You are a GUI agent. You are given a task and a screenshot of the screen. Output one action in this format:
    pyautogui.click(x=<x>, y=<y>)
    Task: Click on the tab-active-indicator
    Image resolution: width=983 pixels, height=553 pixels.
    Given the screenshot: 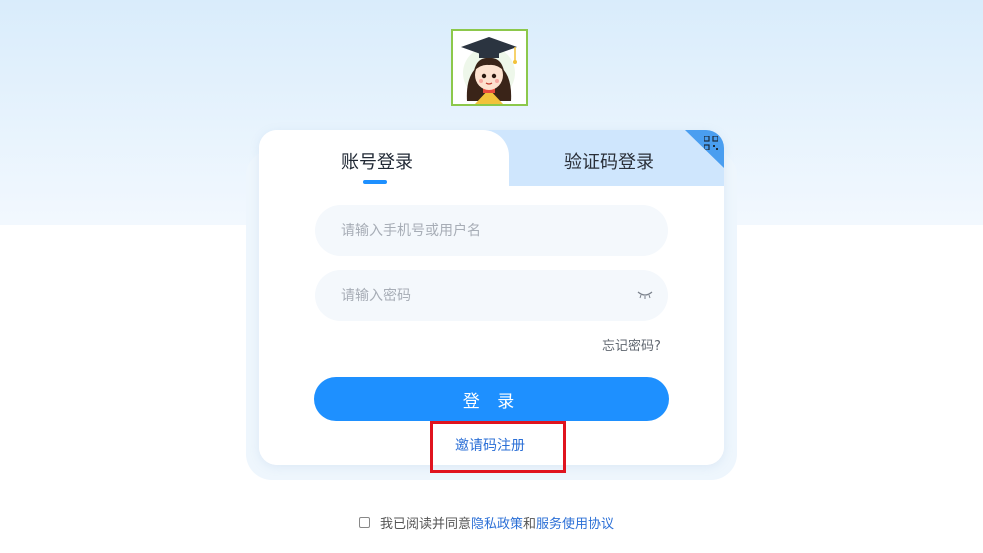 What is the action you would take?
    pyautogui.click(x=375, y=182)
    